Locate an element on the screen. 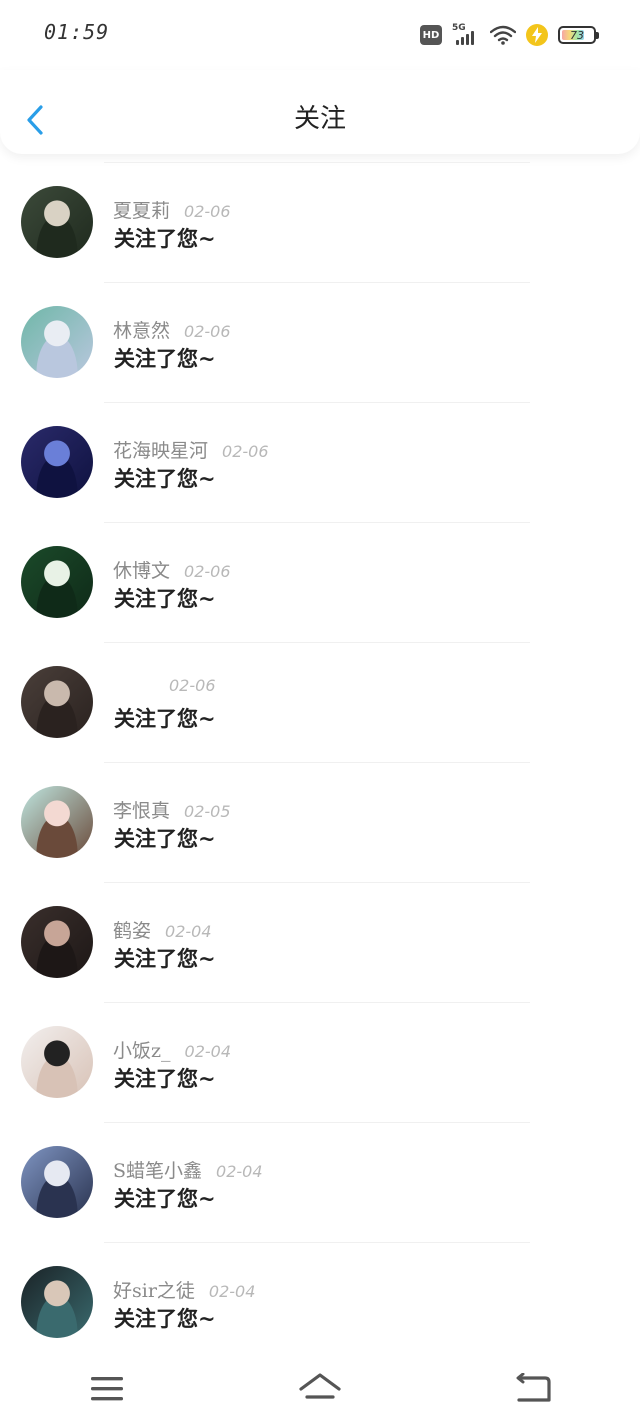 The height and width of the screenshot is (1427, 640). item-meta: 小饭z_ 02-04 is located at coordinates (172, 1049).